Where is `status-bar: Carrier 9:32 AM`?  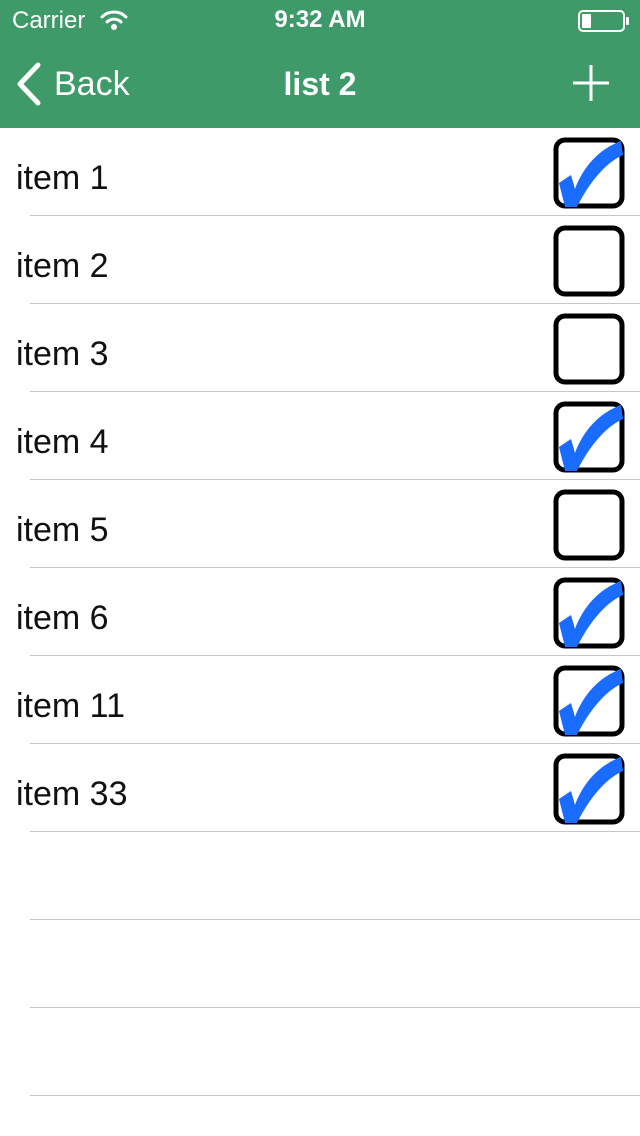 status-bar: Carrier 9:32 AM is located at coordinates (320, 20).